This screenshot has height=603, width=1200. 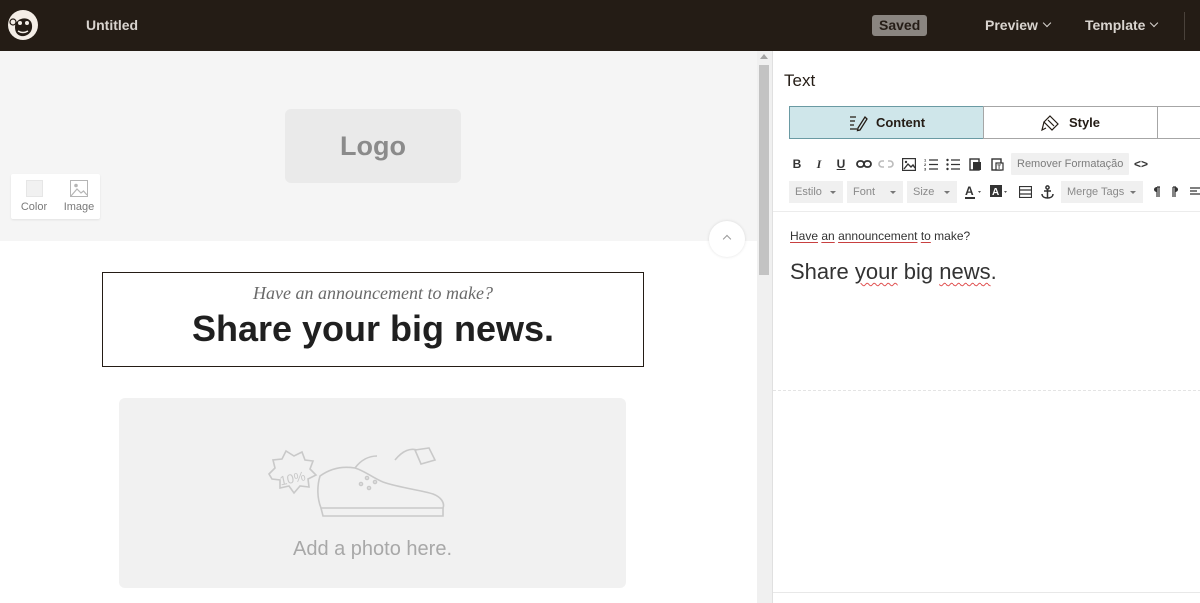 What do you see at coordinates (1184, 26) in the screenshot?
I see `topbar-divider` at bounding box center [1184, 26].